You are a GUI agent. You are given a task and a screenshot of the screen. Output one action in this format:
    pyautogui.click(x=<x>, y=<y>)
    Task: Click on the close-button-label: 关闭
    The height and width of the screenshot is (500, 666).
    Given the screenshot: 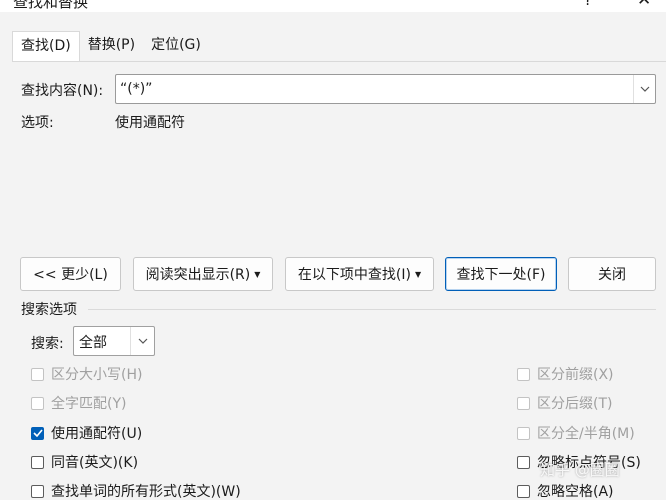 What is the action you would take?
    pyautogui.click(x=612, y=275)
    